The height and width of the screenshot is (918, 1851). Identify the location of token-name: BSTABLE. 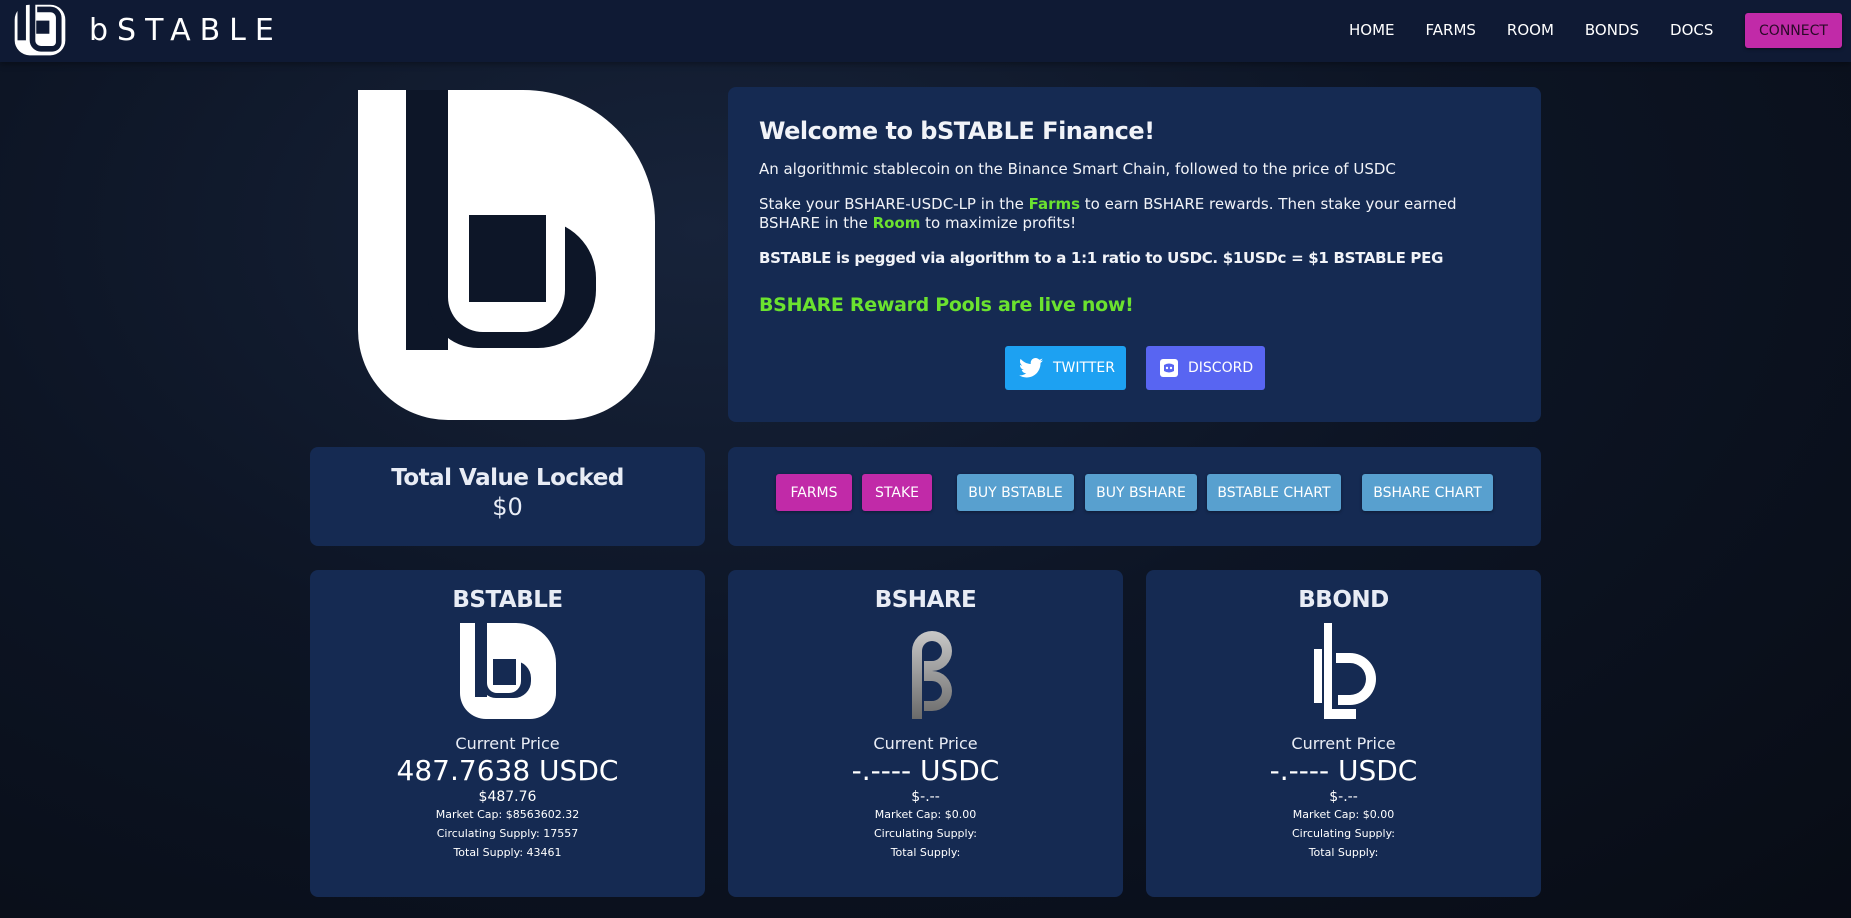
(507, 600).